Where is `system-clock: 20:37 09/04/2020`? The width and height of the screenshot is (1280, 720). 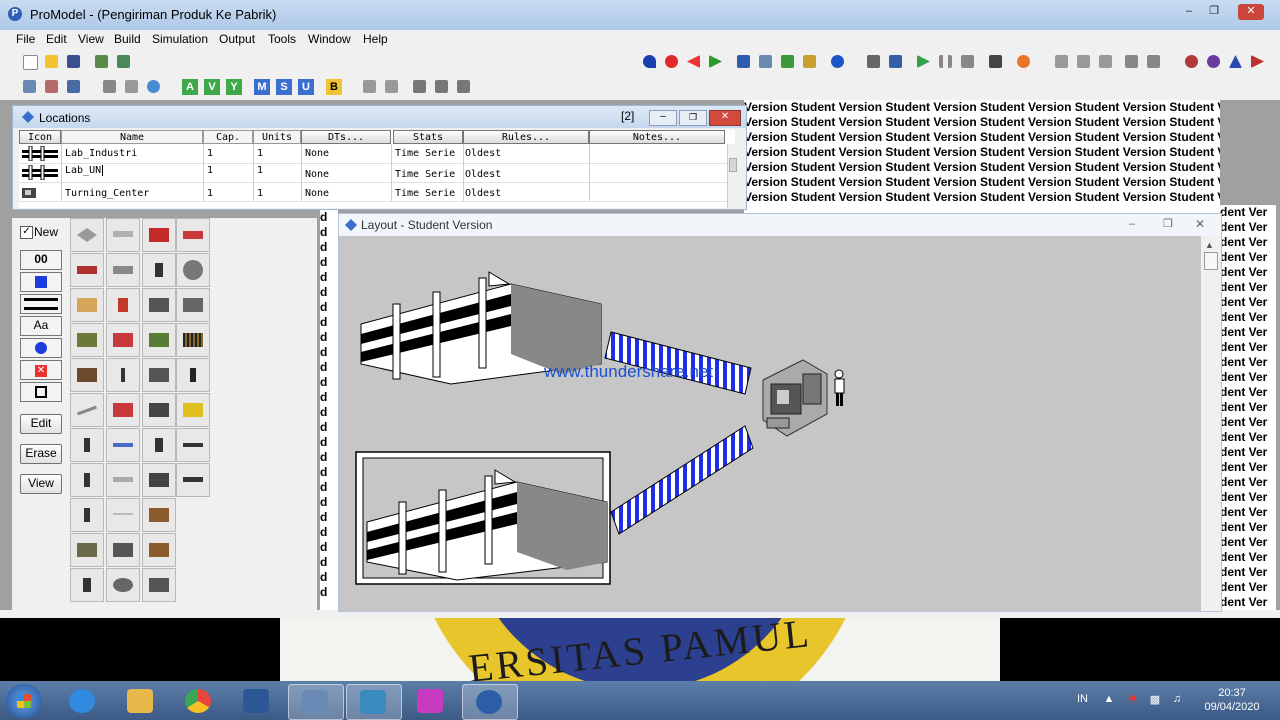 system-clock: 20:37 09/04/2020 is located at coordinates (1232, 700).